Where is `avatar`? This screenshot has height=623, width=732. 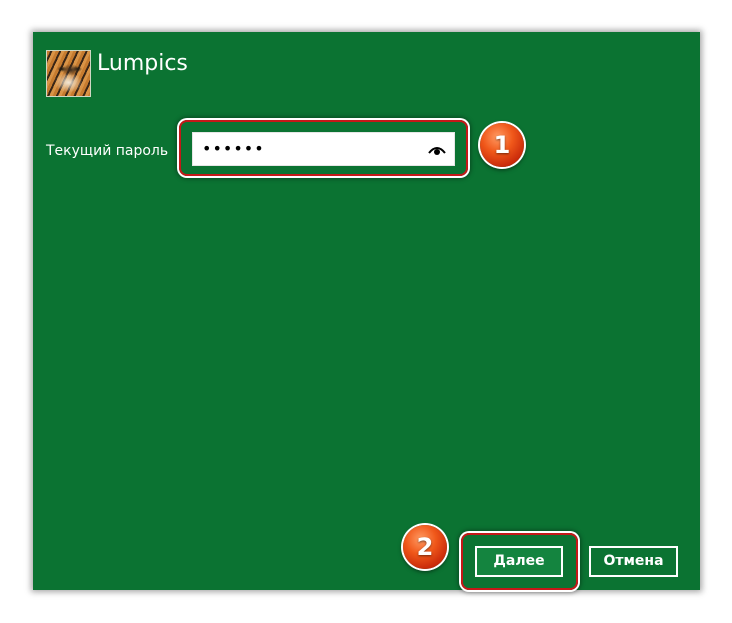 avatar is located at coordinates (68, 73).